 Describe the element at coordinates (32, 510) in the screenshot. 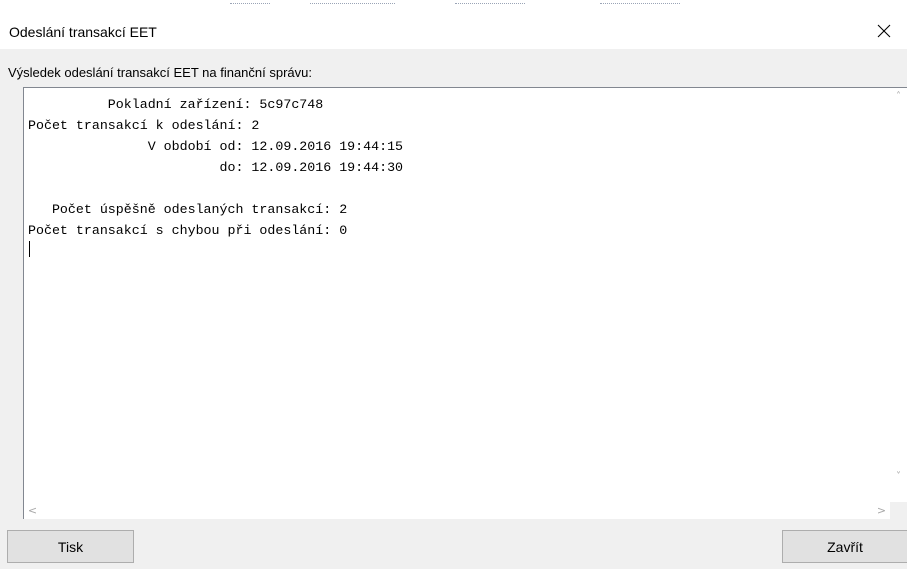

I see `chevron-left-icon: <` at that location.